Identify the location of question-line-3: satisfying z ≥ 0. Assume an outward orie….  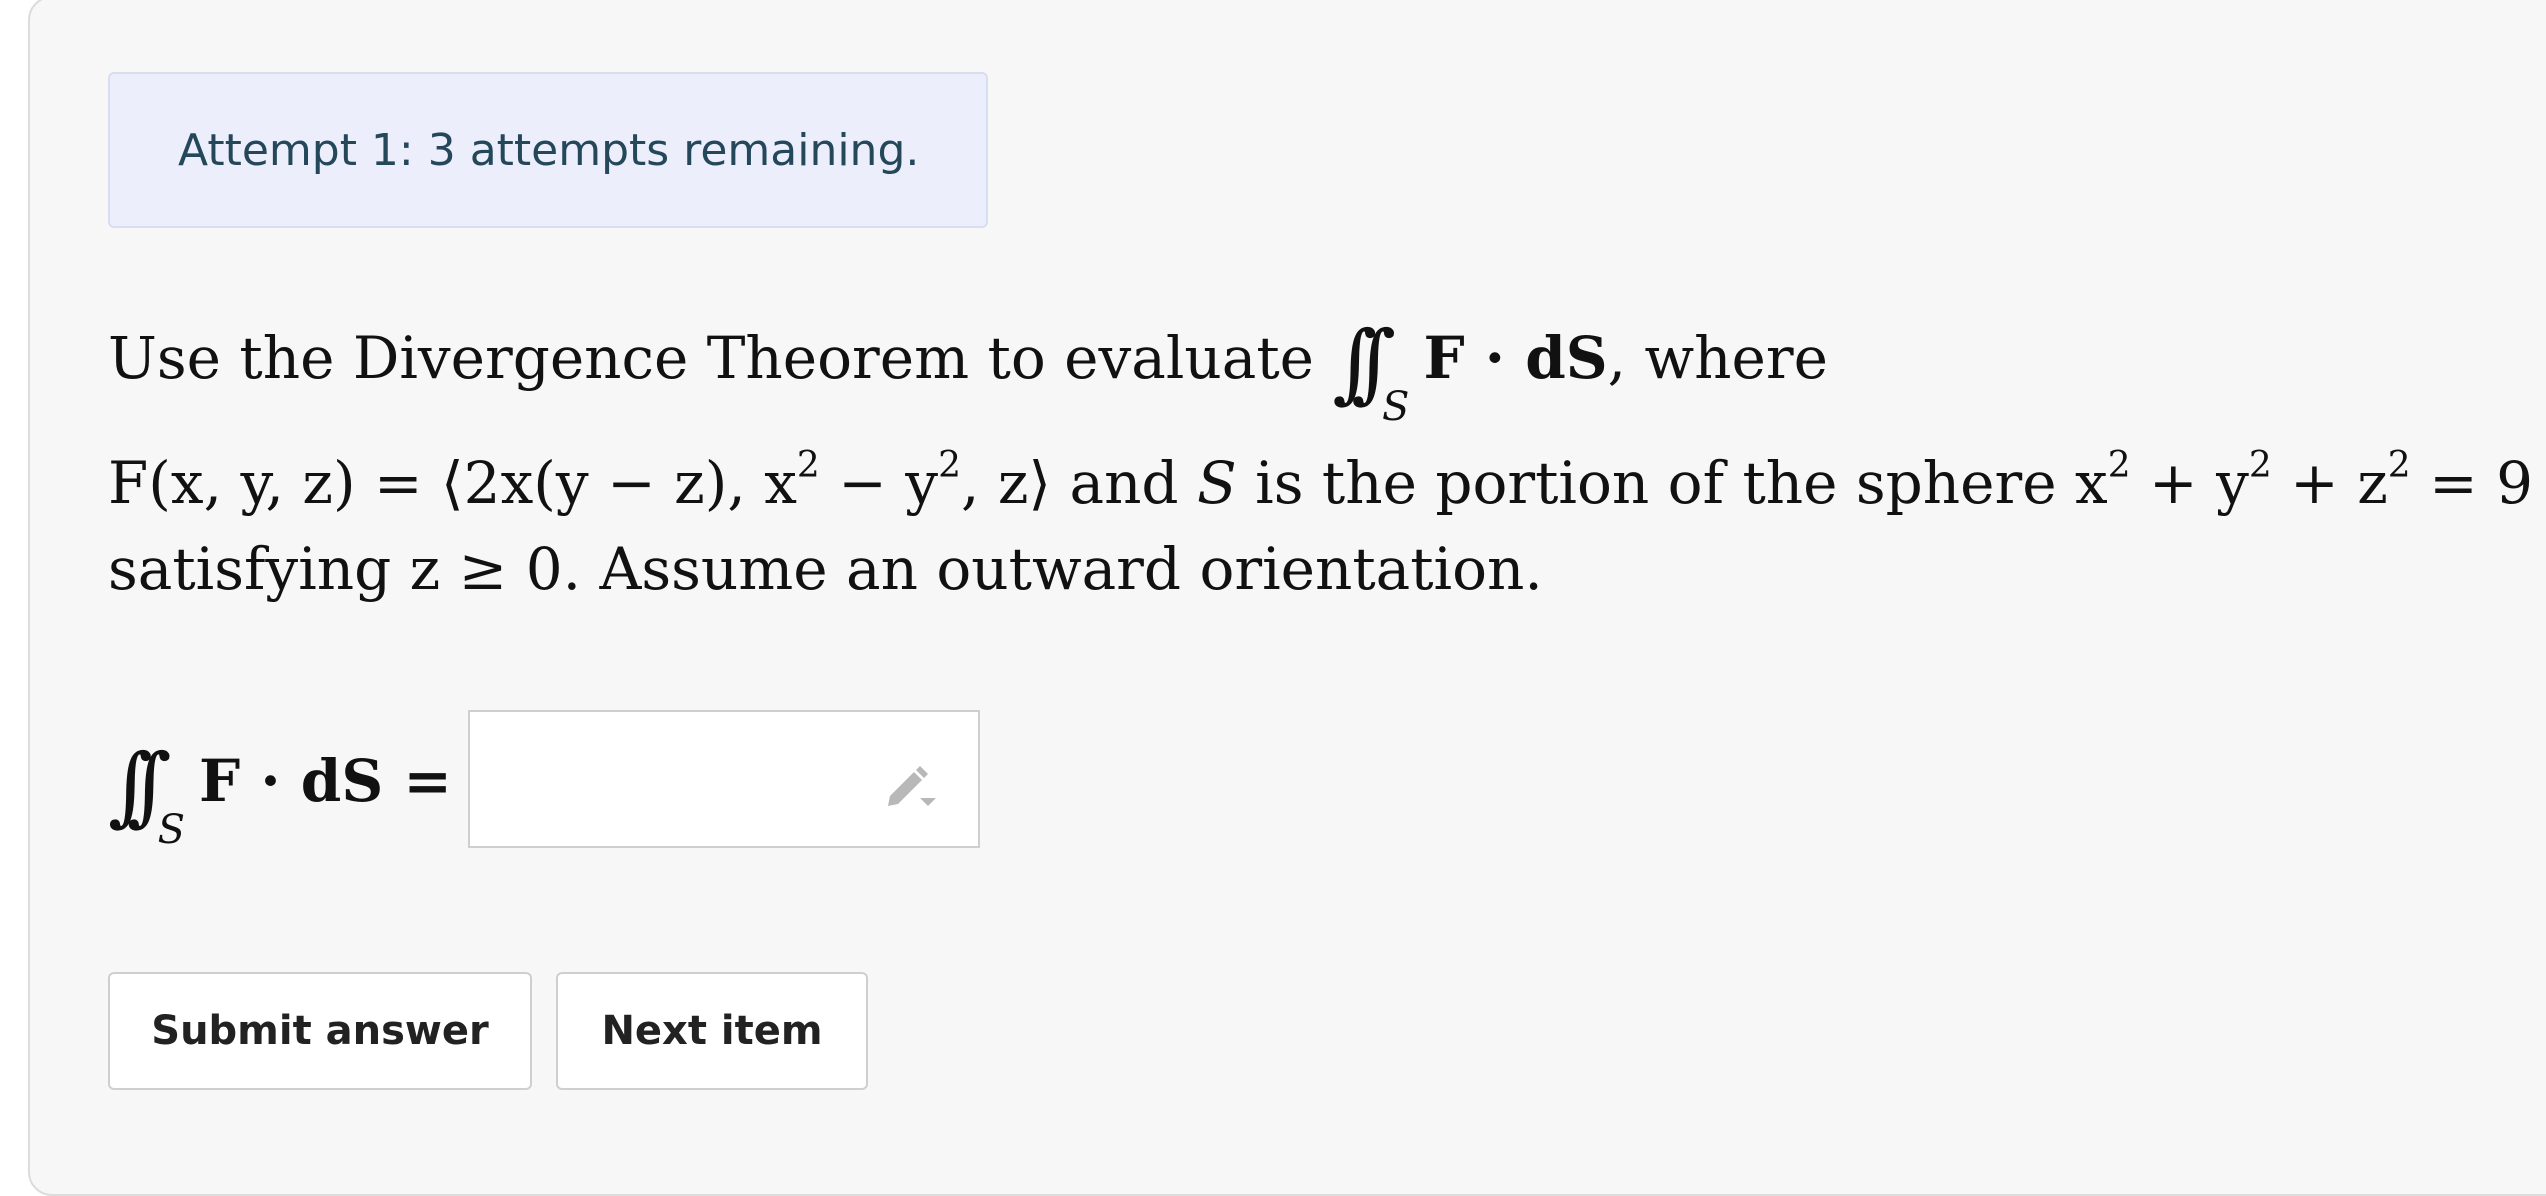
(825, 569).